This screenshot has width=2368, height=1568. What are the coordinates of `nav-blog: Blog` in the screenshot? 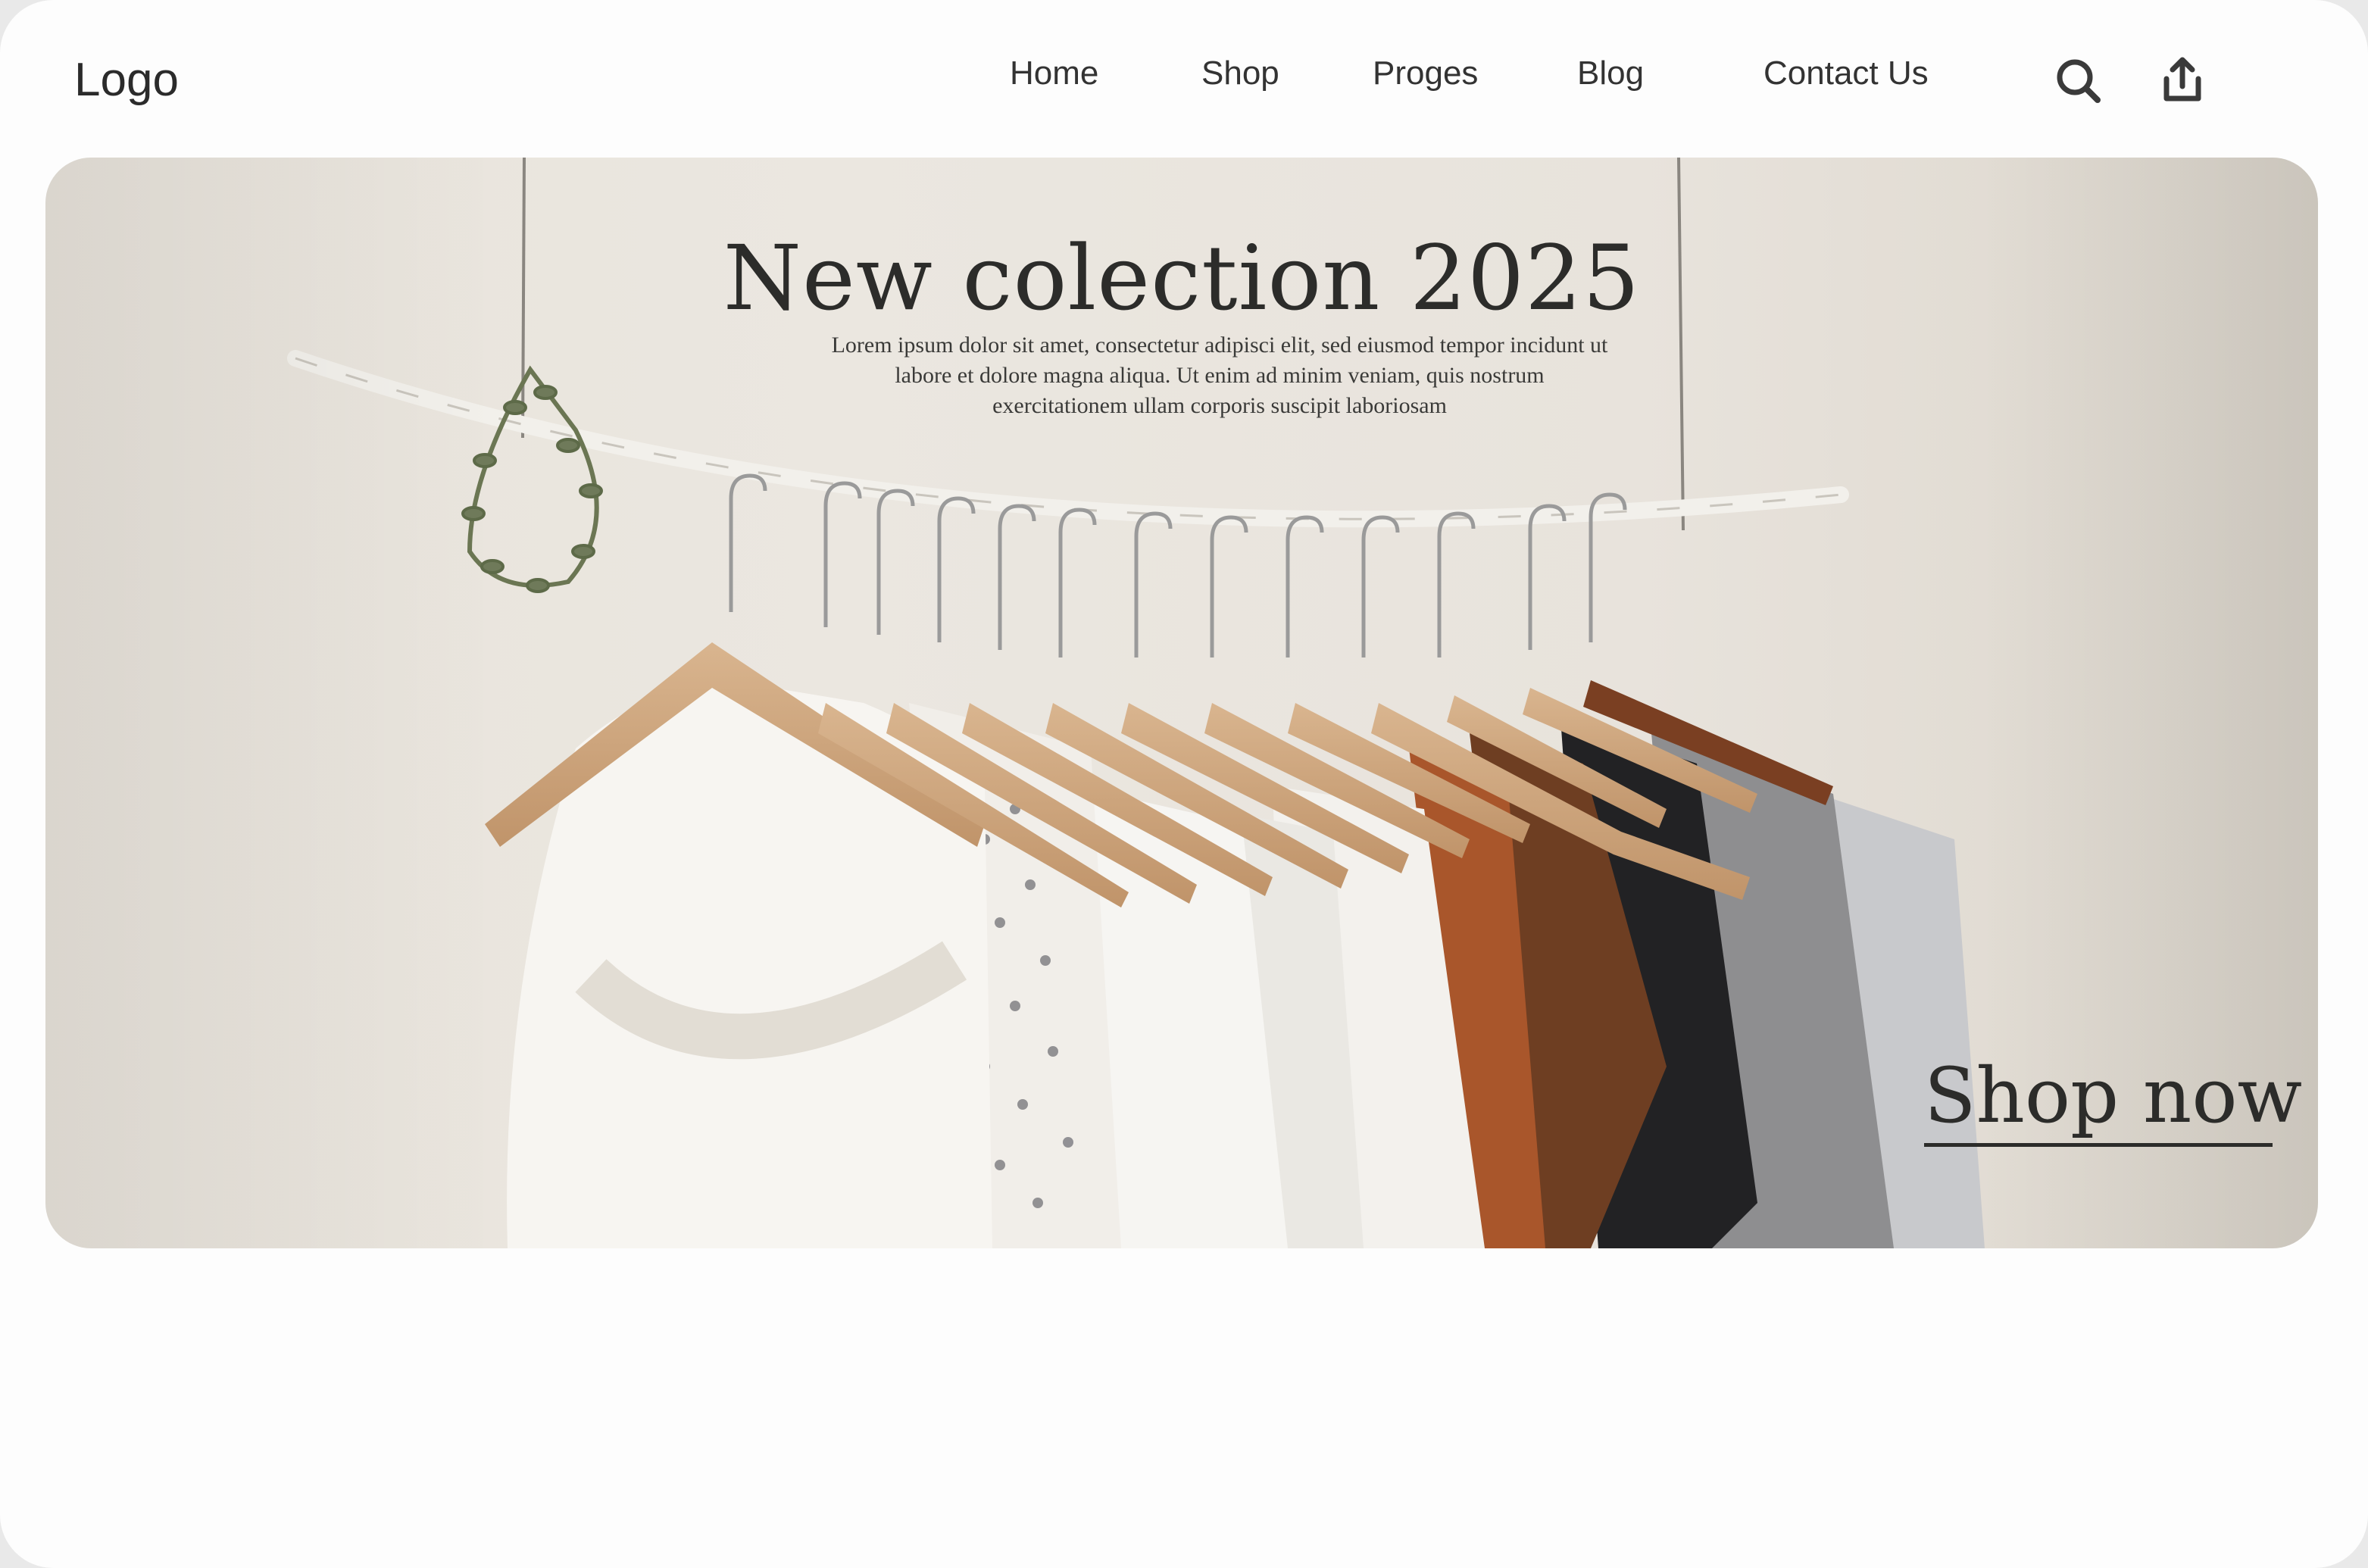 It's located at (1610, 73).